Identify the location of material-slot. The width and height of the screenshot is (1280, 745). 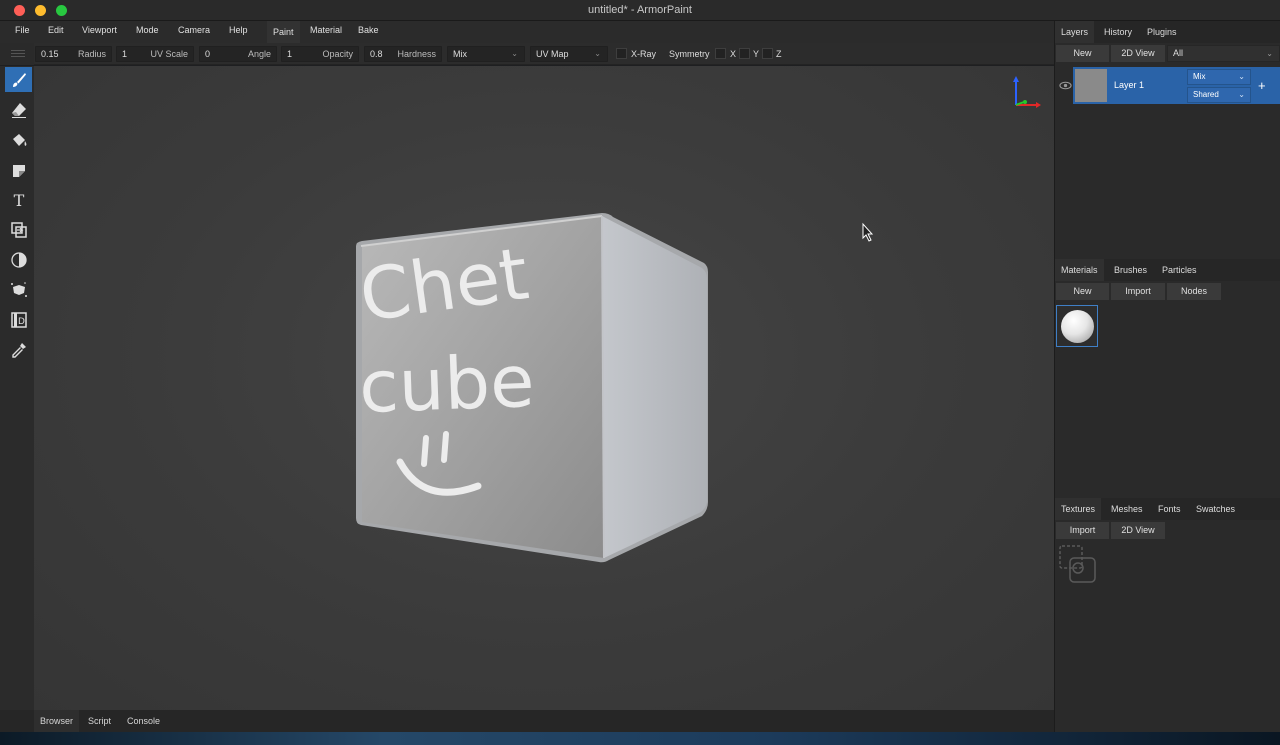
(1077, 326).